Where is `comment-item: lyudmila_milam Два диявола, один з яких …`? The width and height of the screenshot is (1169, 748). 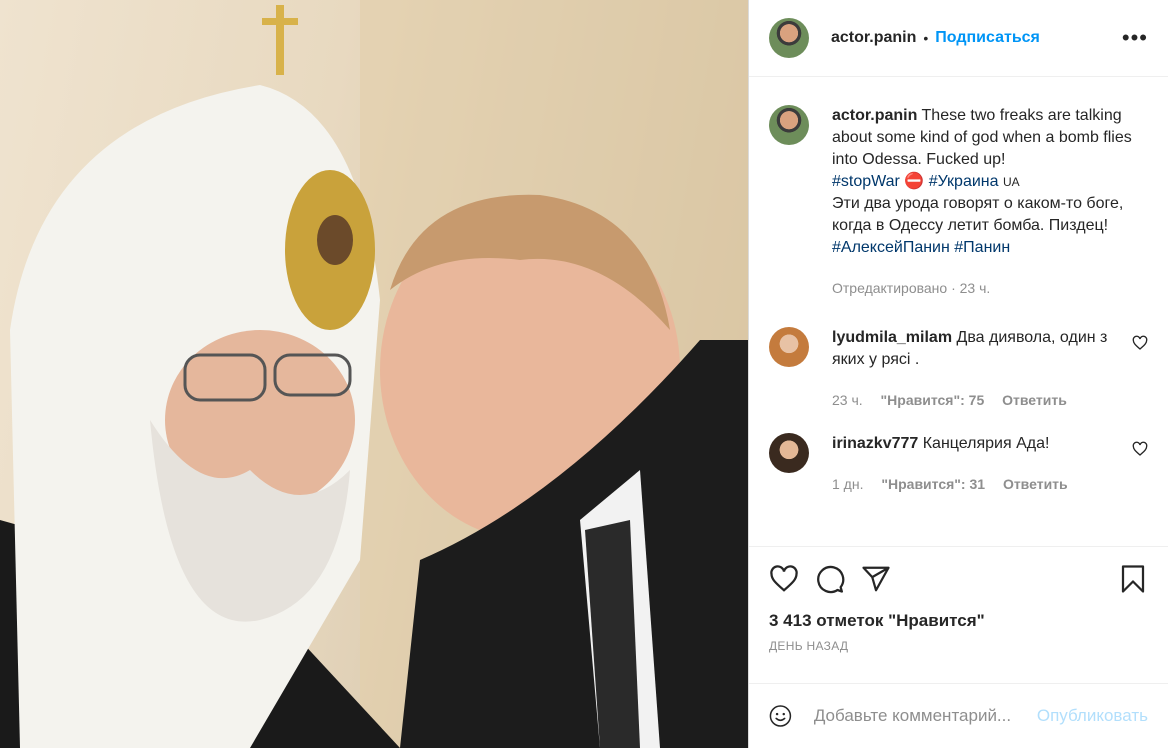 comment-item: lyudmila_milam Два диявола, один з яких … is located at coordinates (958, 369).